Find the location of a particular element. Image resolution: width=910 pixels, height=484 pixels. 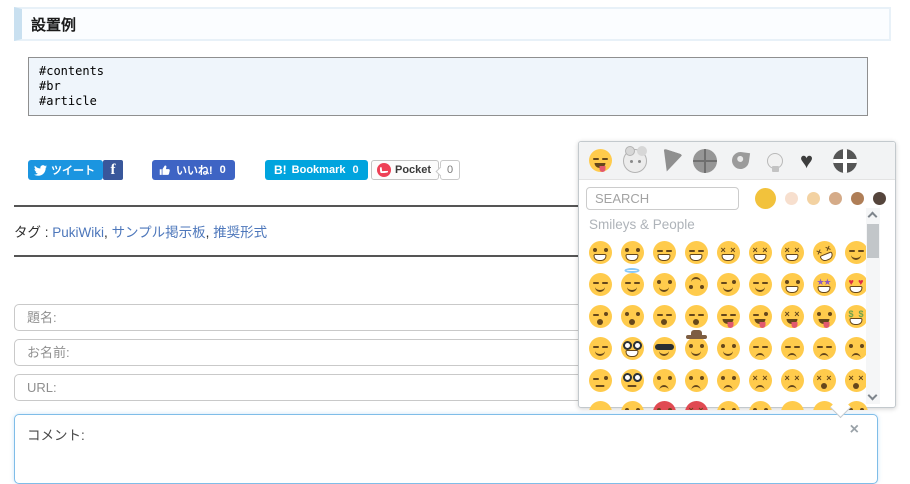

emoji-pensive-face is located at coordinates (824, 348).